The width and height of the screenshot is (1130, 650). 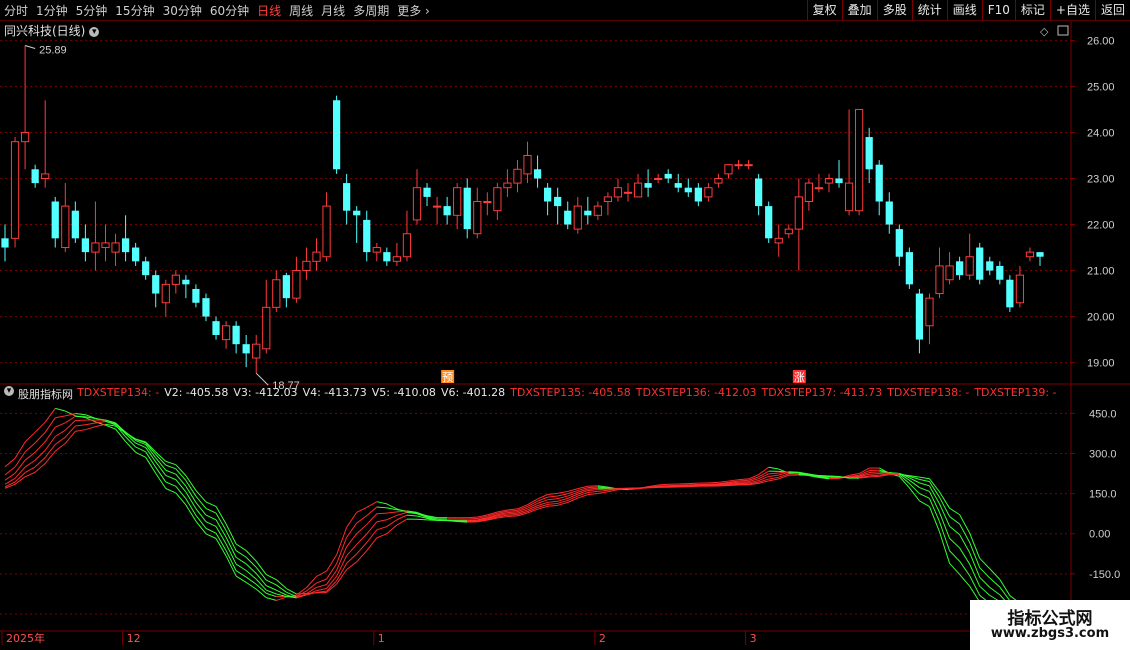 What do you see at coordinates (1104, 575) in the screenshot?
I see `osc-tick-label: -150.0` at bounding box center [1104, 575].